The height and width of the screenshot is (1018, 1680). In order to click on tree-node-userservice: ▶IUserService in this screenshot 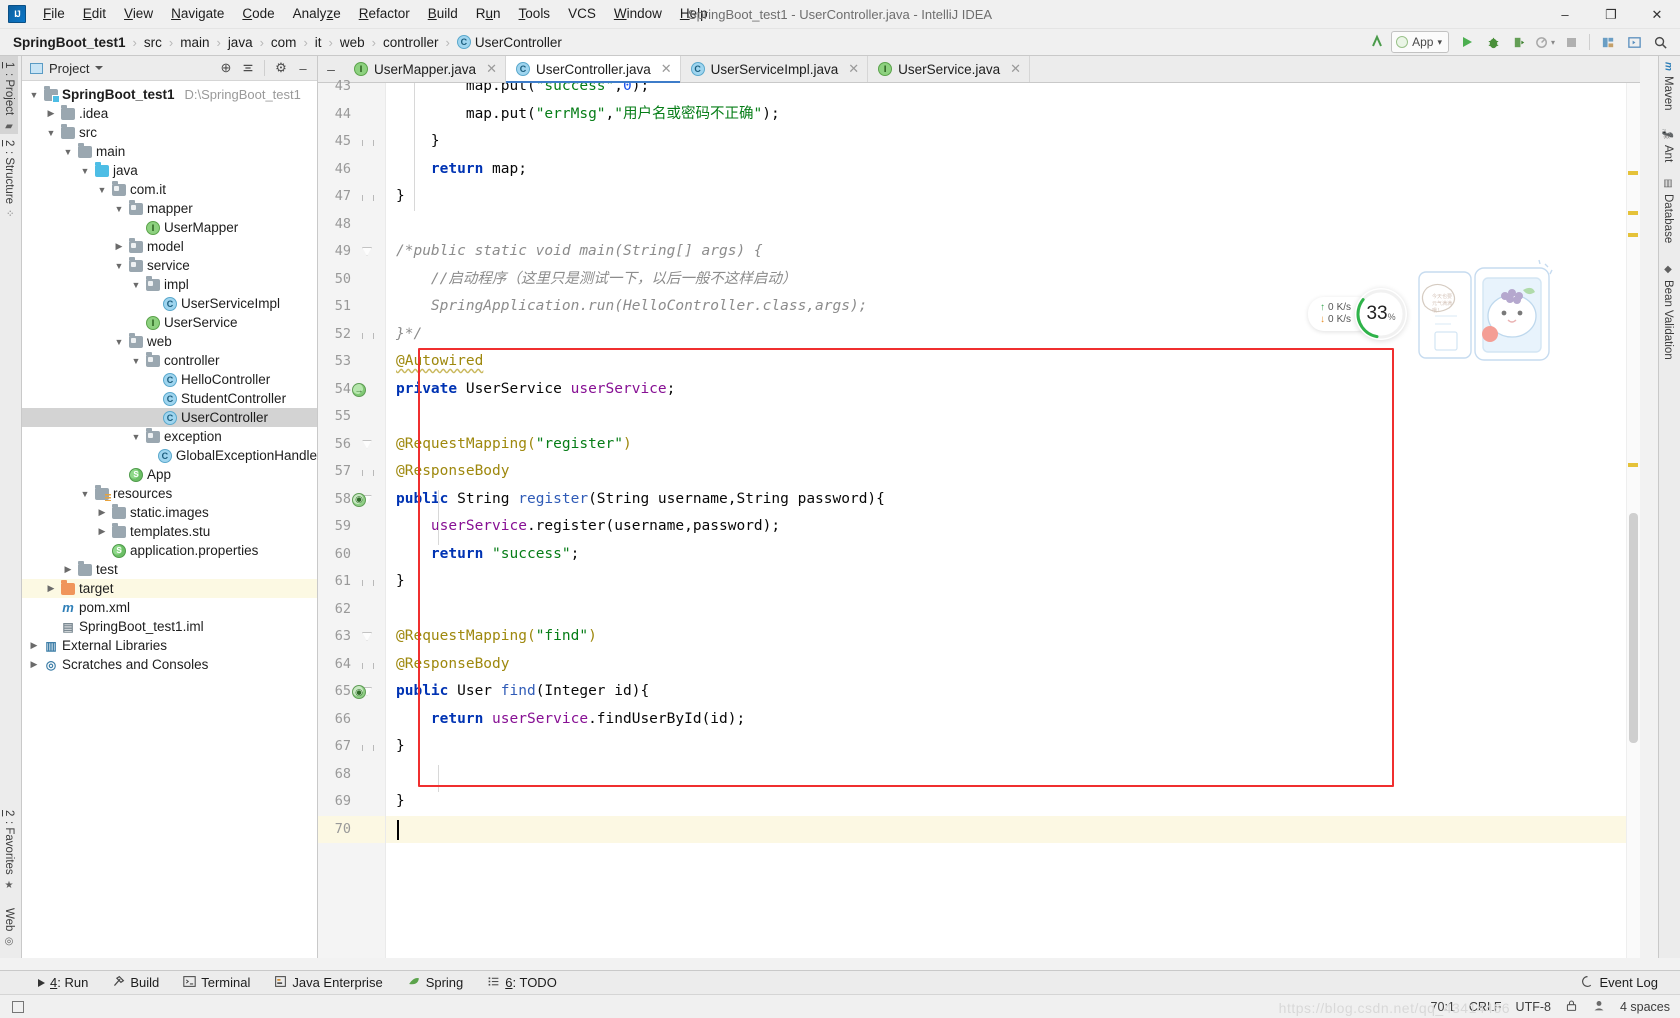, I will do `click(169, 322)`.